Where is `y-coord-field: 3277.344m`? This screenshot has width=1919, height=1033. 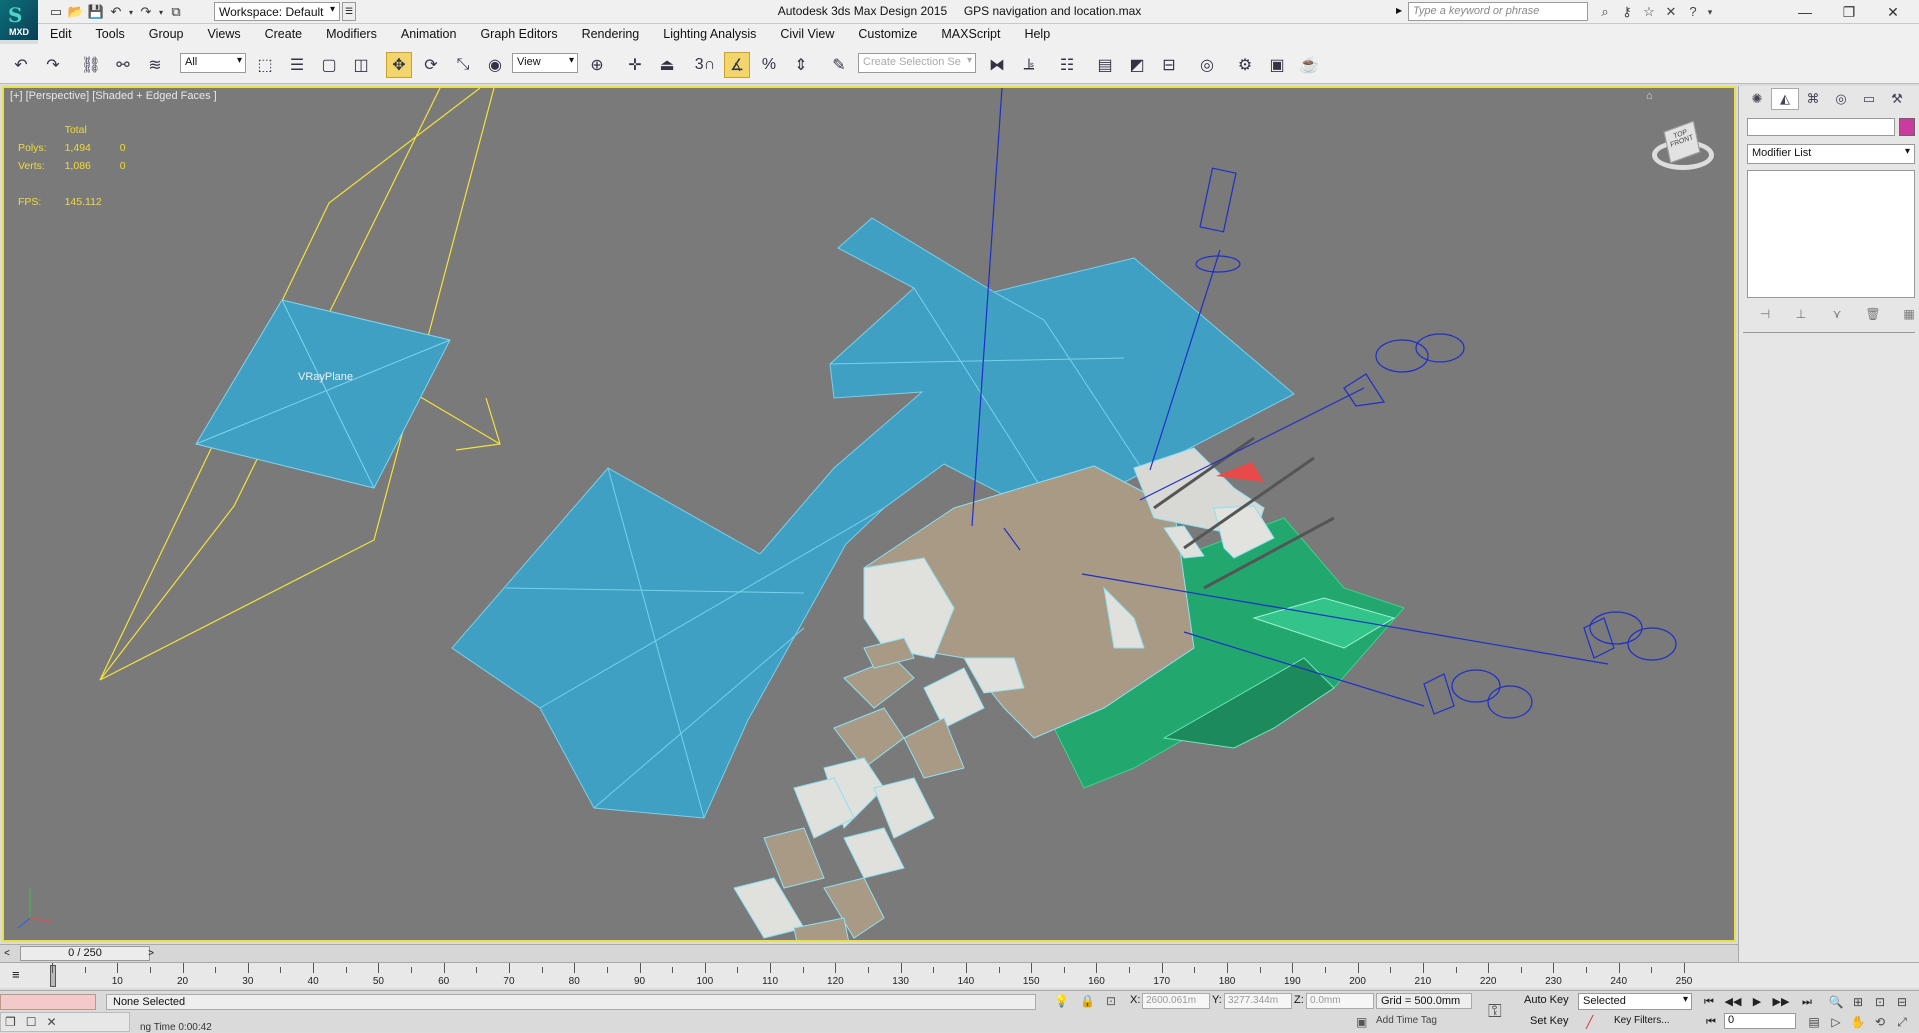 y-coord-field: 3277.344m is located at coordinates (1258, 1001).